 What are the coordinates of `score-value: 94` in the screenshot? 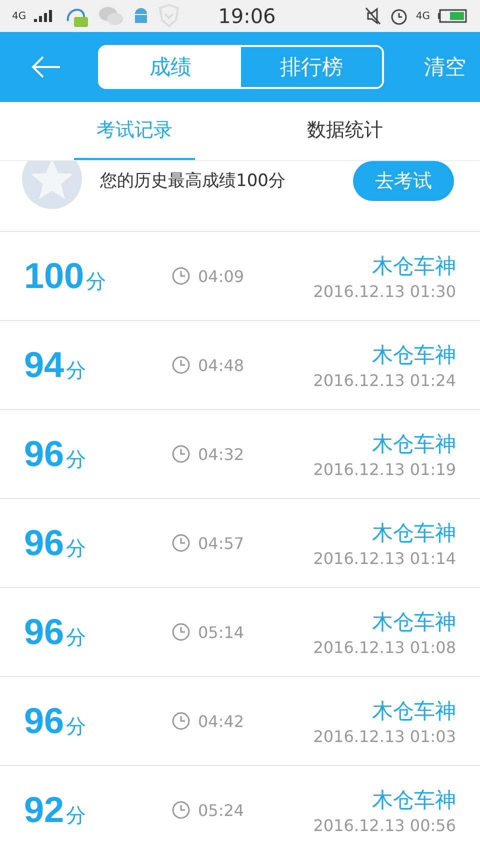 It's located at (44, 365).